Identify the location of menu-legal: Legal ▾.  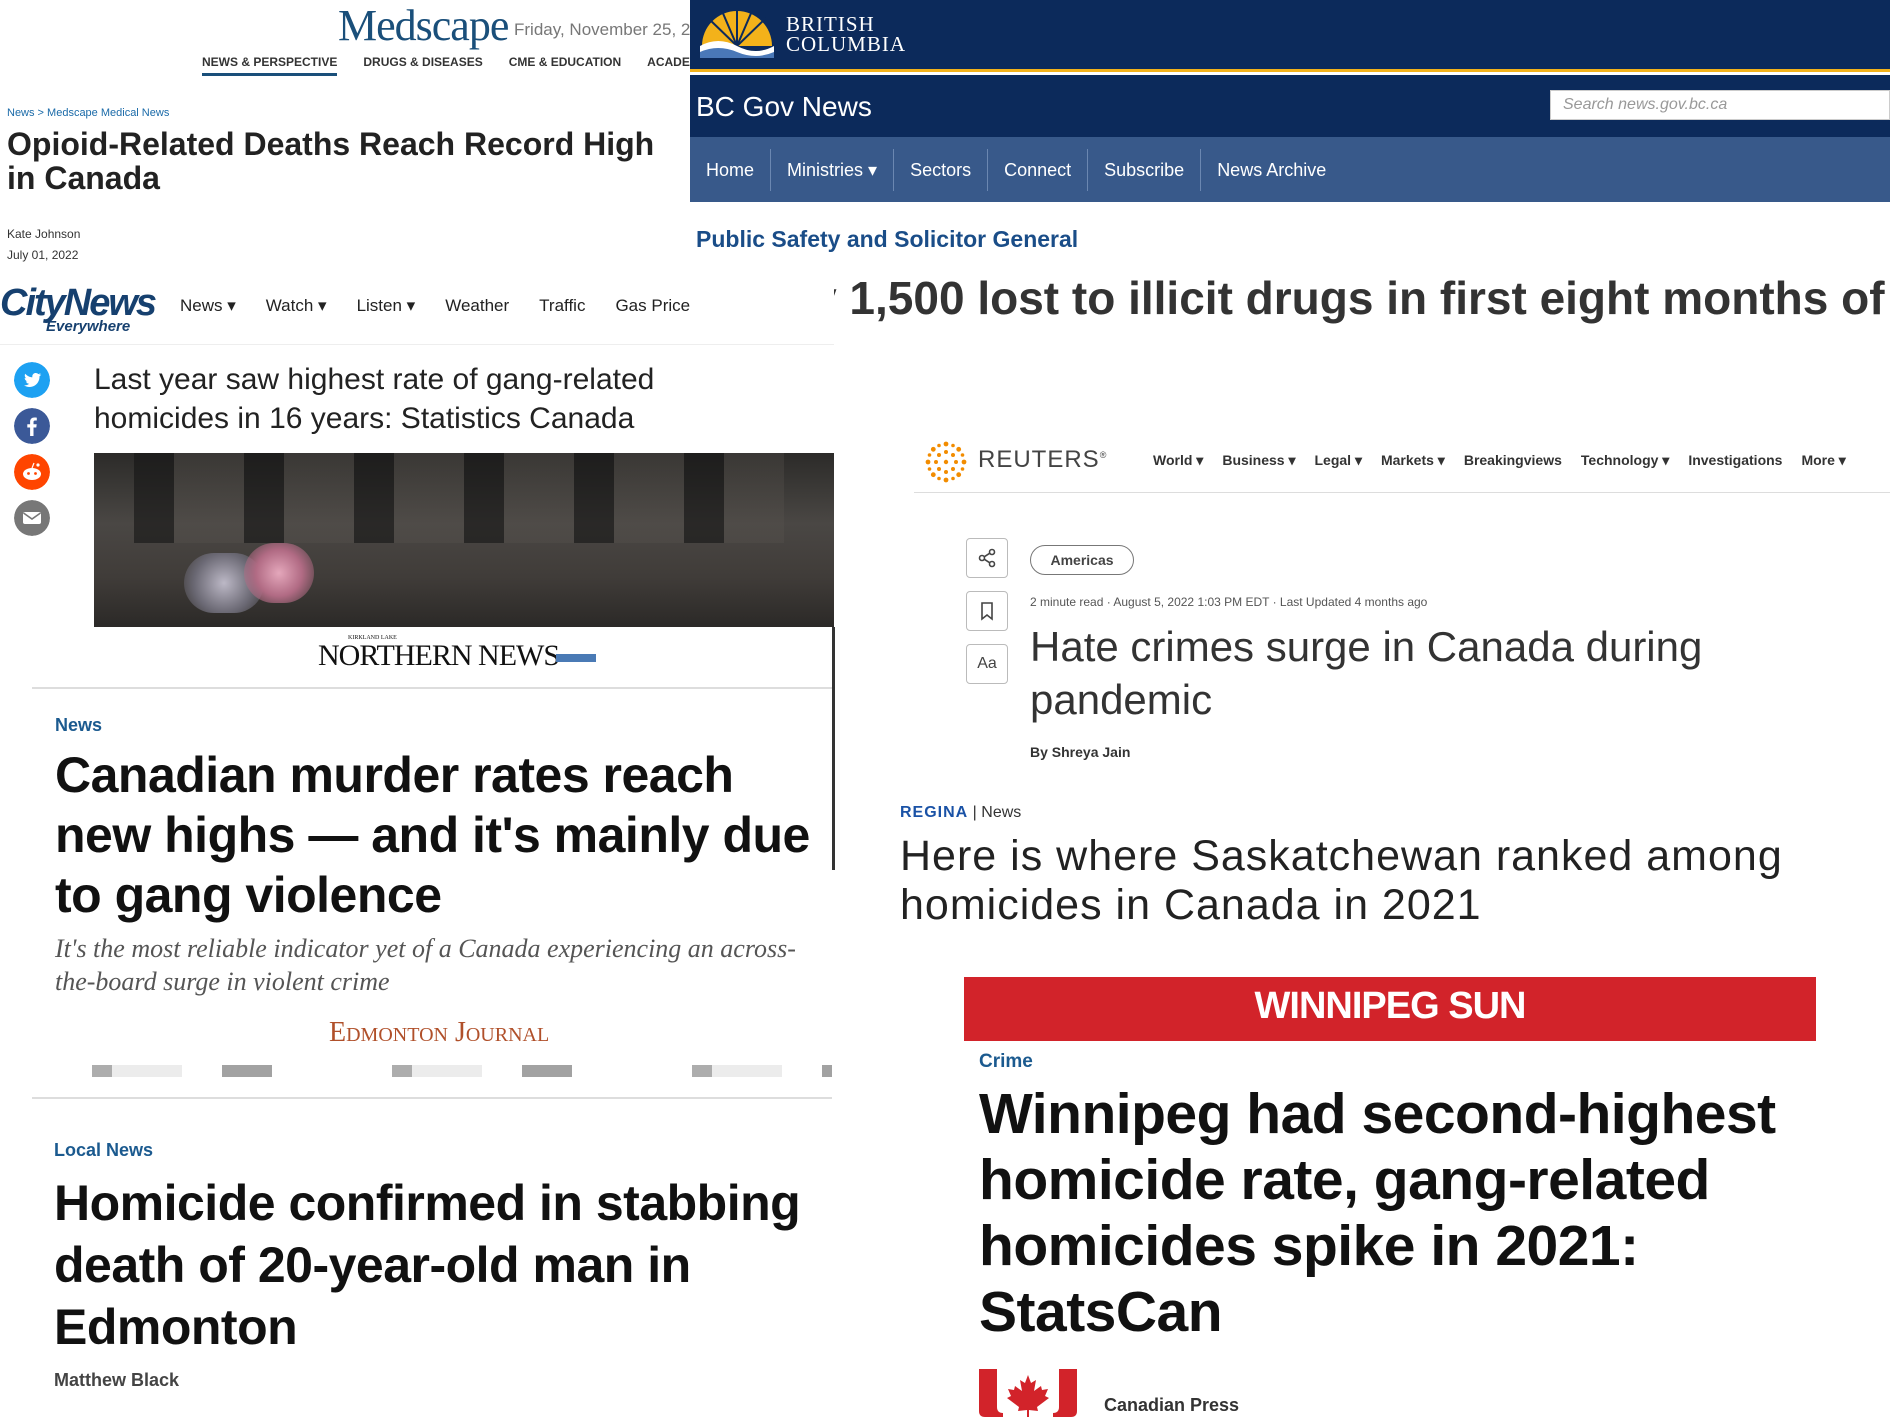
(1338, 460).